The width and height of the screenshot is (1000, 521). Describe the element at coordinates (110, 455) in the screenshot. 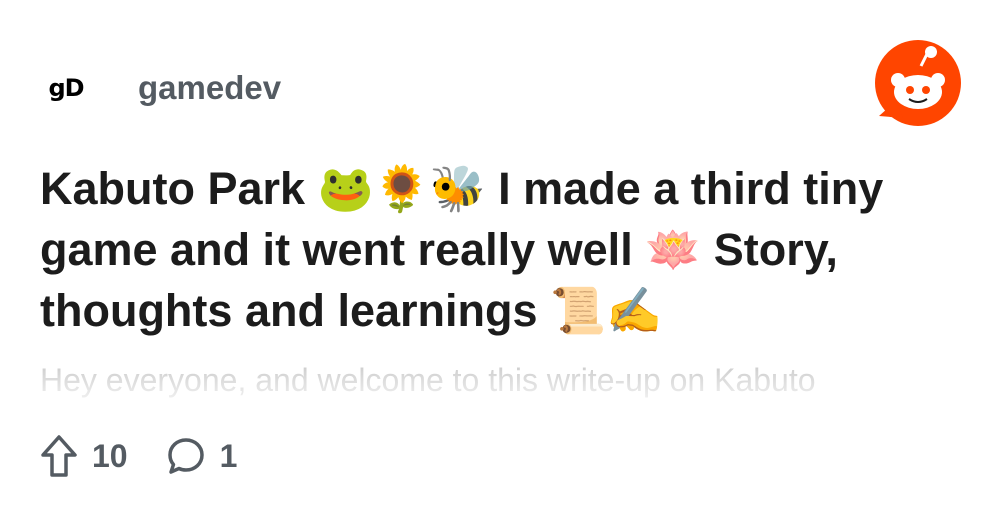

I see `upvote-count: 10` at that location.